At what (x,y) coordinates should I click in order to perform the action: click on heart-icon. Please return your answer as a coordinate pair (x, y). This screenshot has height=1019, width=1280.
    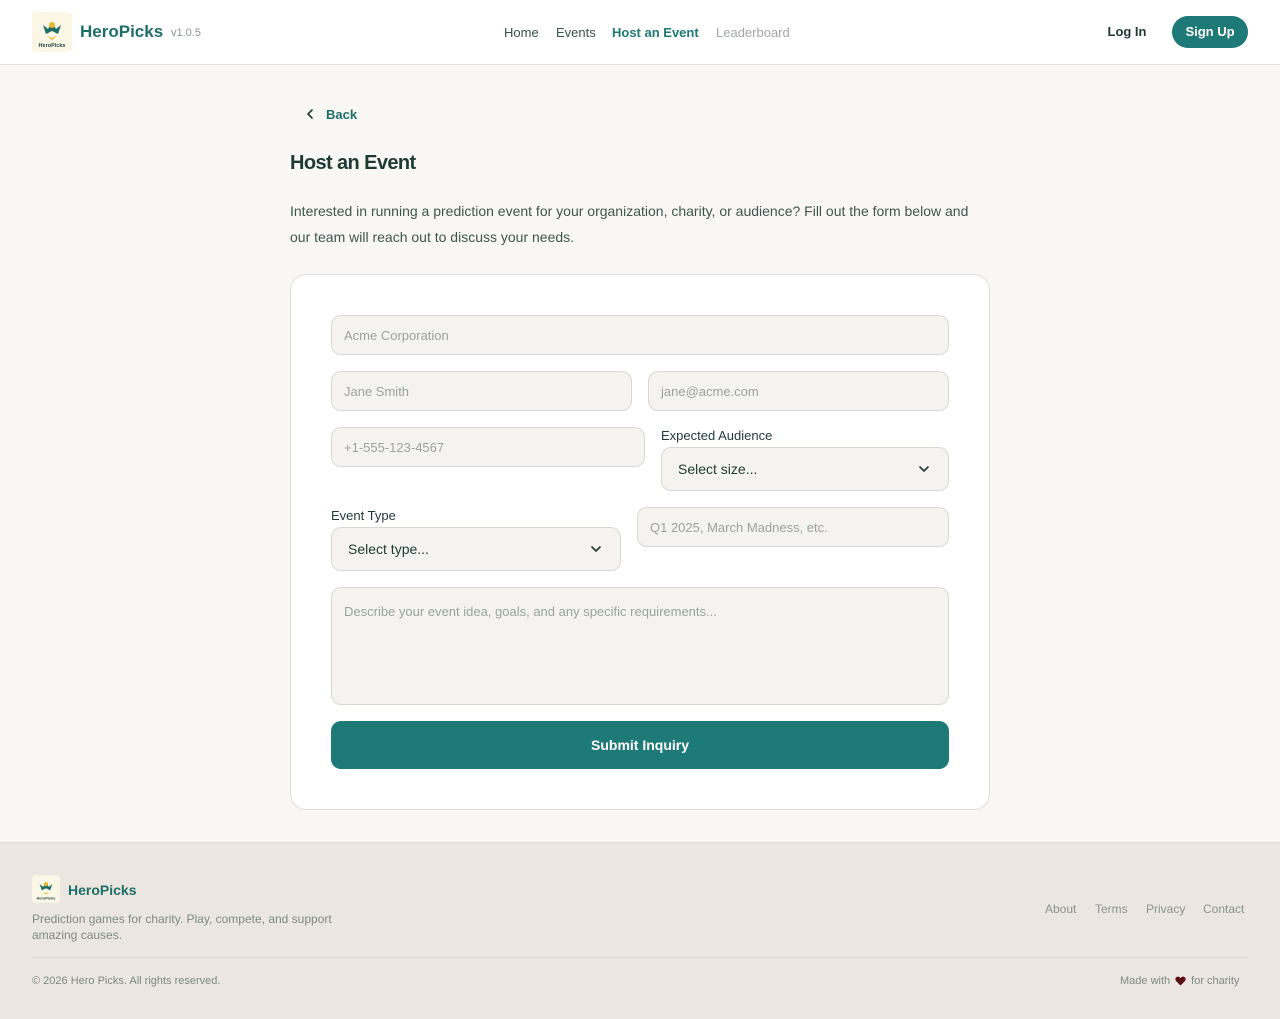
    Looking at the image, I should click on (1180, 981).